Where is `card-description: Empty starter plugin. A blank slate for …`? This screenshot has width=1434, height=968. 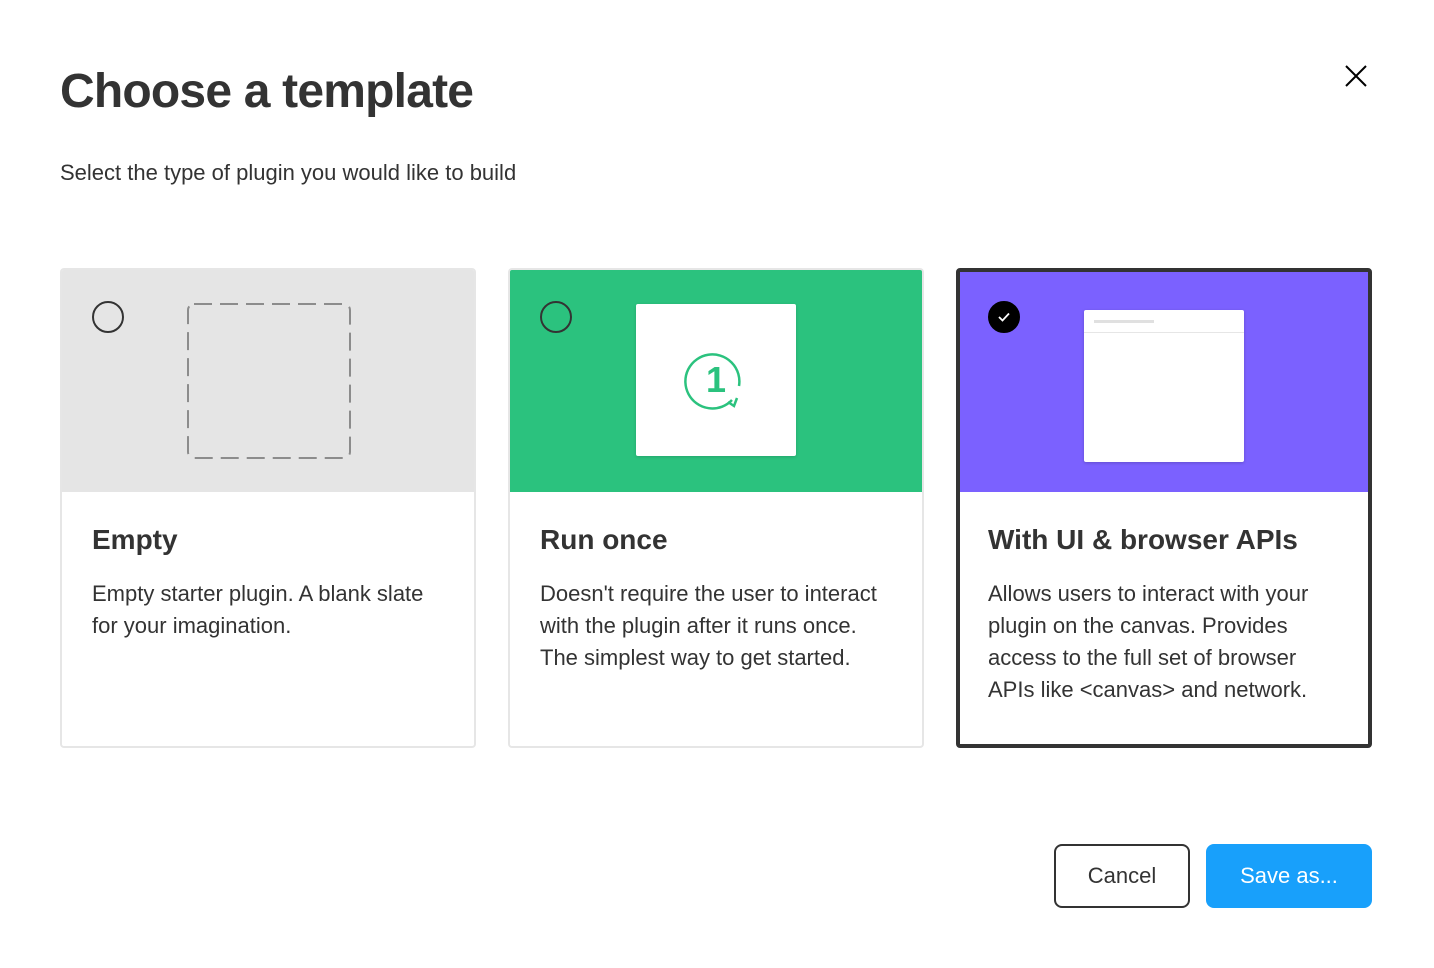
card-description: Empty starter plugin. A blank slate for … is located at coordinates (258, 609).